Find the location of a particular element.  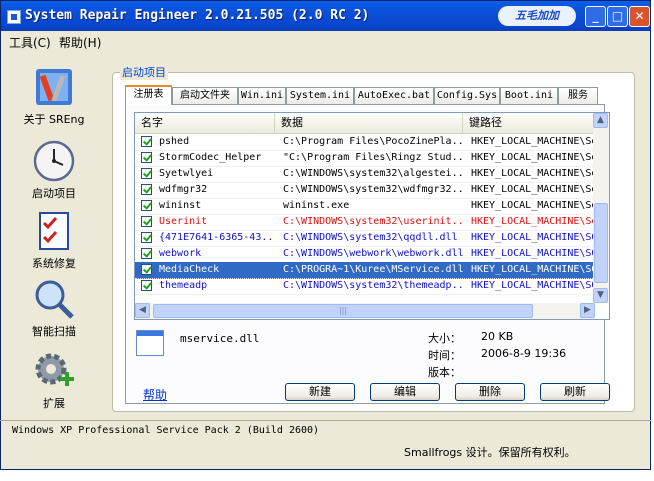

scroll-up-icon: ▲ is located at coordinates (600, 120).